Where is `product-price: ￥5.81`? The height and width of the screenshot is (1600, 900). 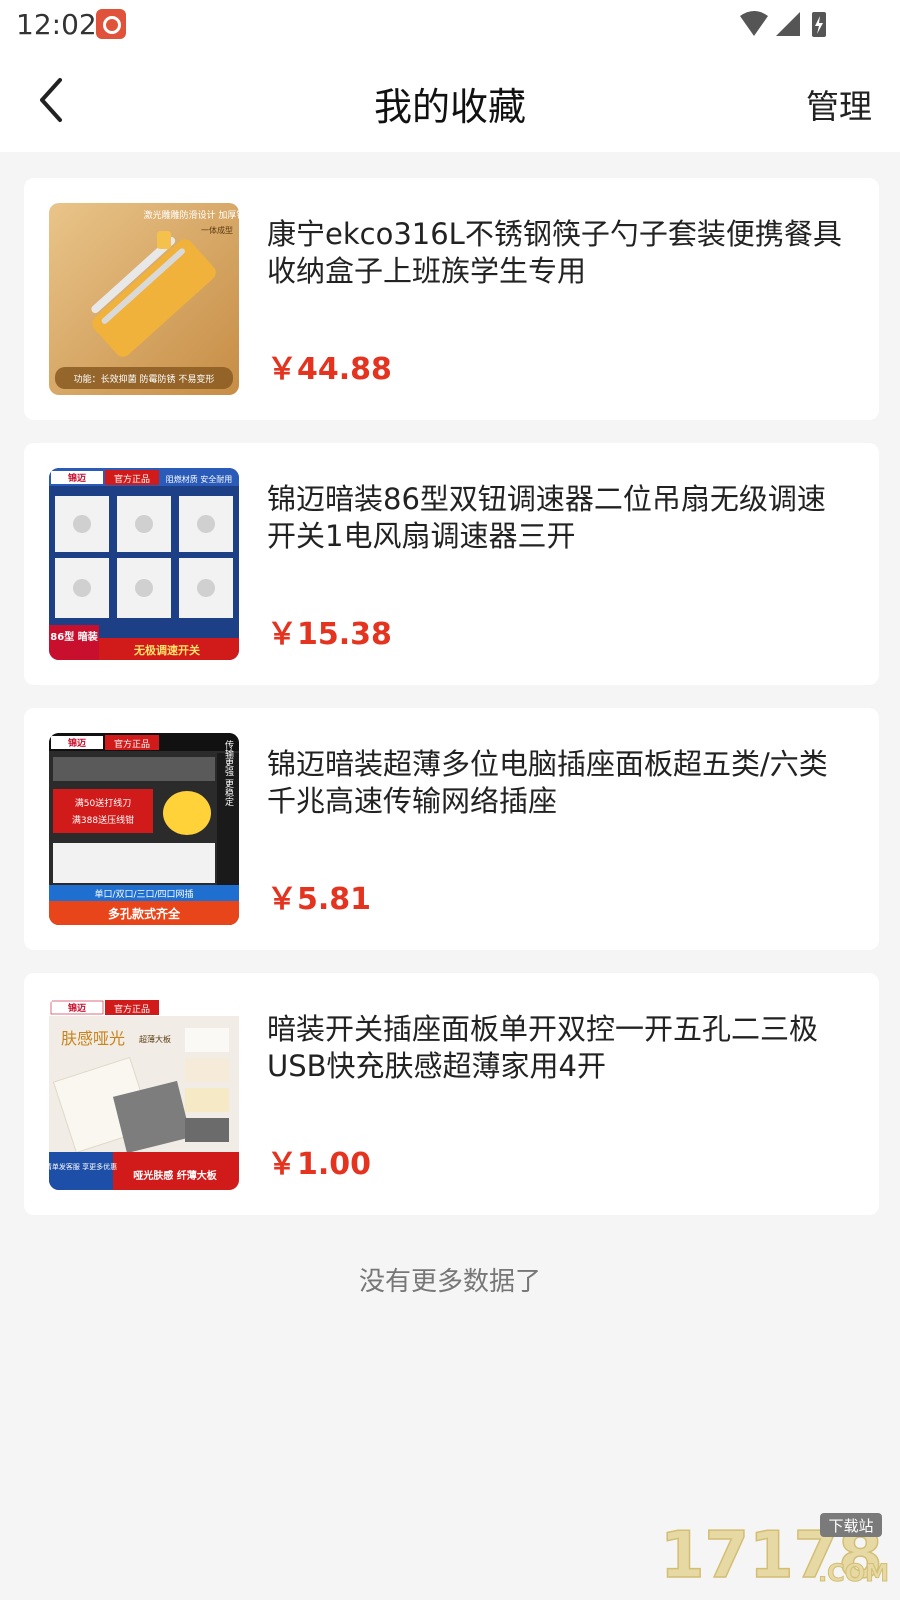
product-price: ￥5.81 is located at coordinates (319, 899).